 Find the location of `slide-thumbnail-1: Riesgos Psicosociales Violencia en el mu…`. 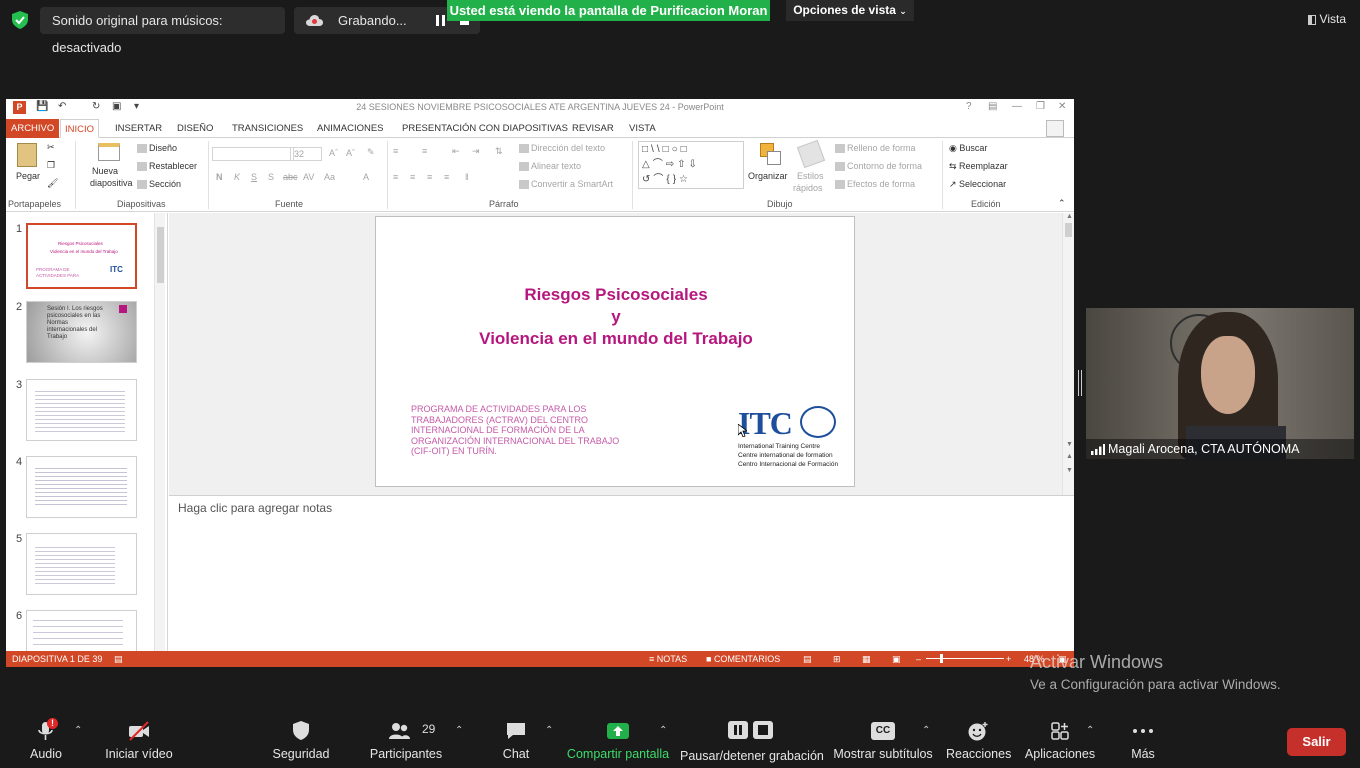

slide-thumbnail-1: Riesgos Psicosociales Violencia en el mu… is located at coordinates (81, 256).